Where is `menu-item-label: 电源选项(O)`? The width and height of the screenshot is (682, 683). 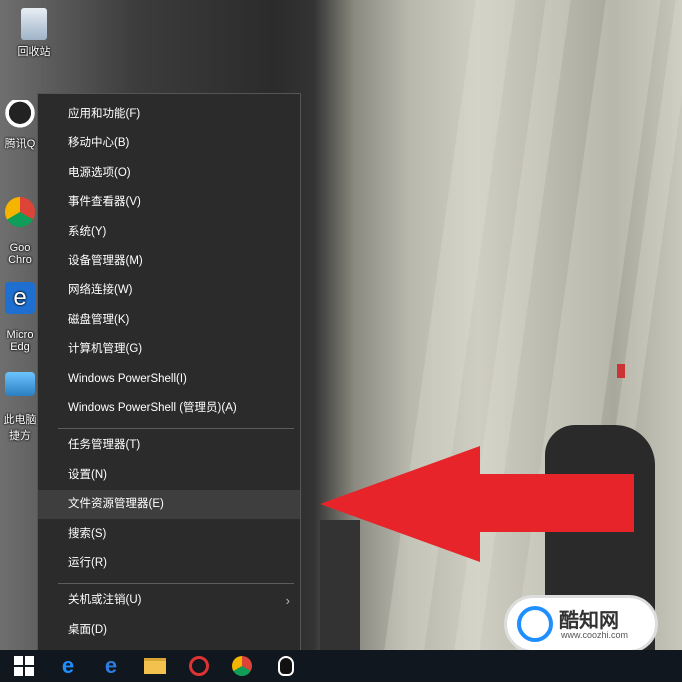
menu-item-label: 电源选项(O) is located at coordinates (99, 173).